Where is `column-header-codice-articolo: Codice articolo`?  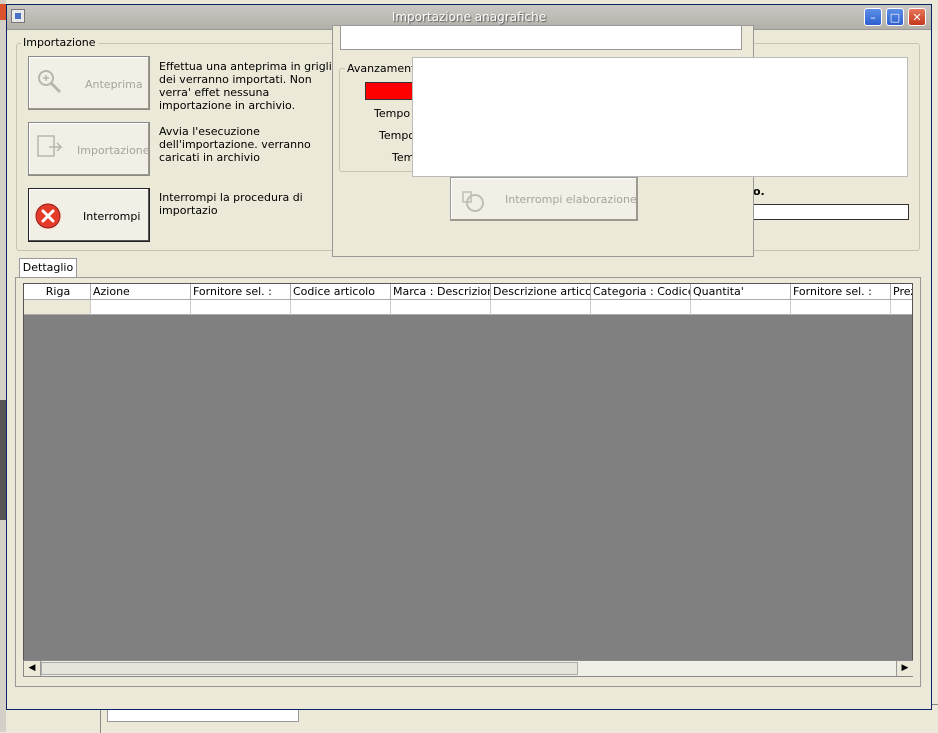 column-header-codice-articolo: Codice articolo is located at coordinates (341, 292).